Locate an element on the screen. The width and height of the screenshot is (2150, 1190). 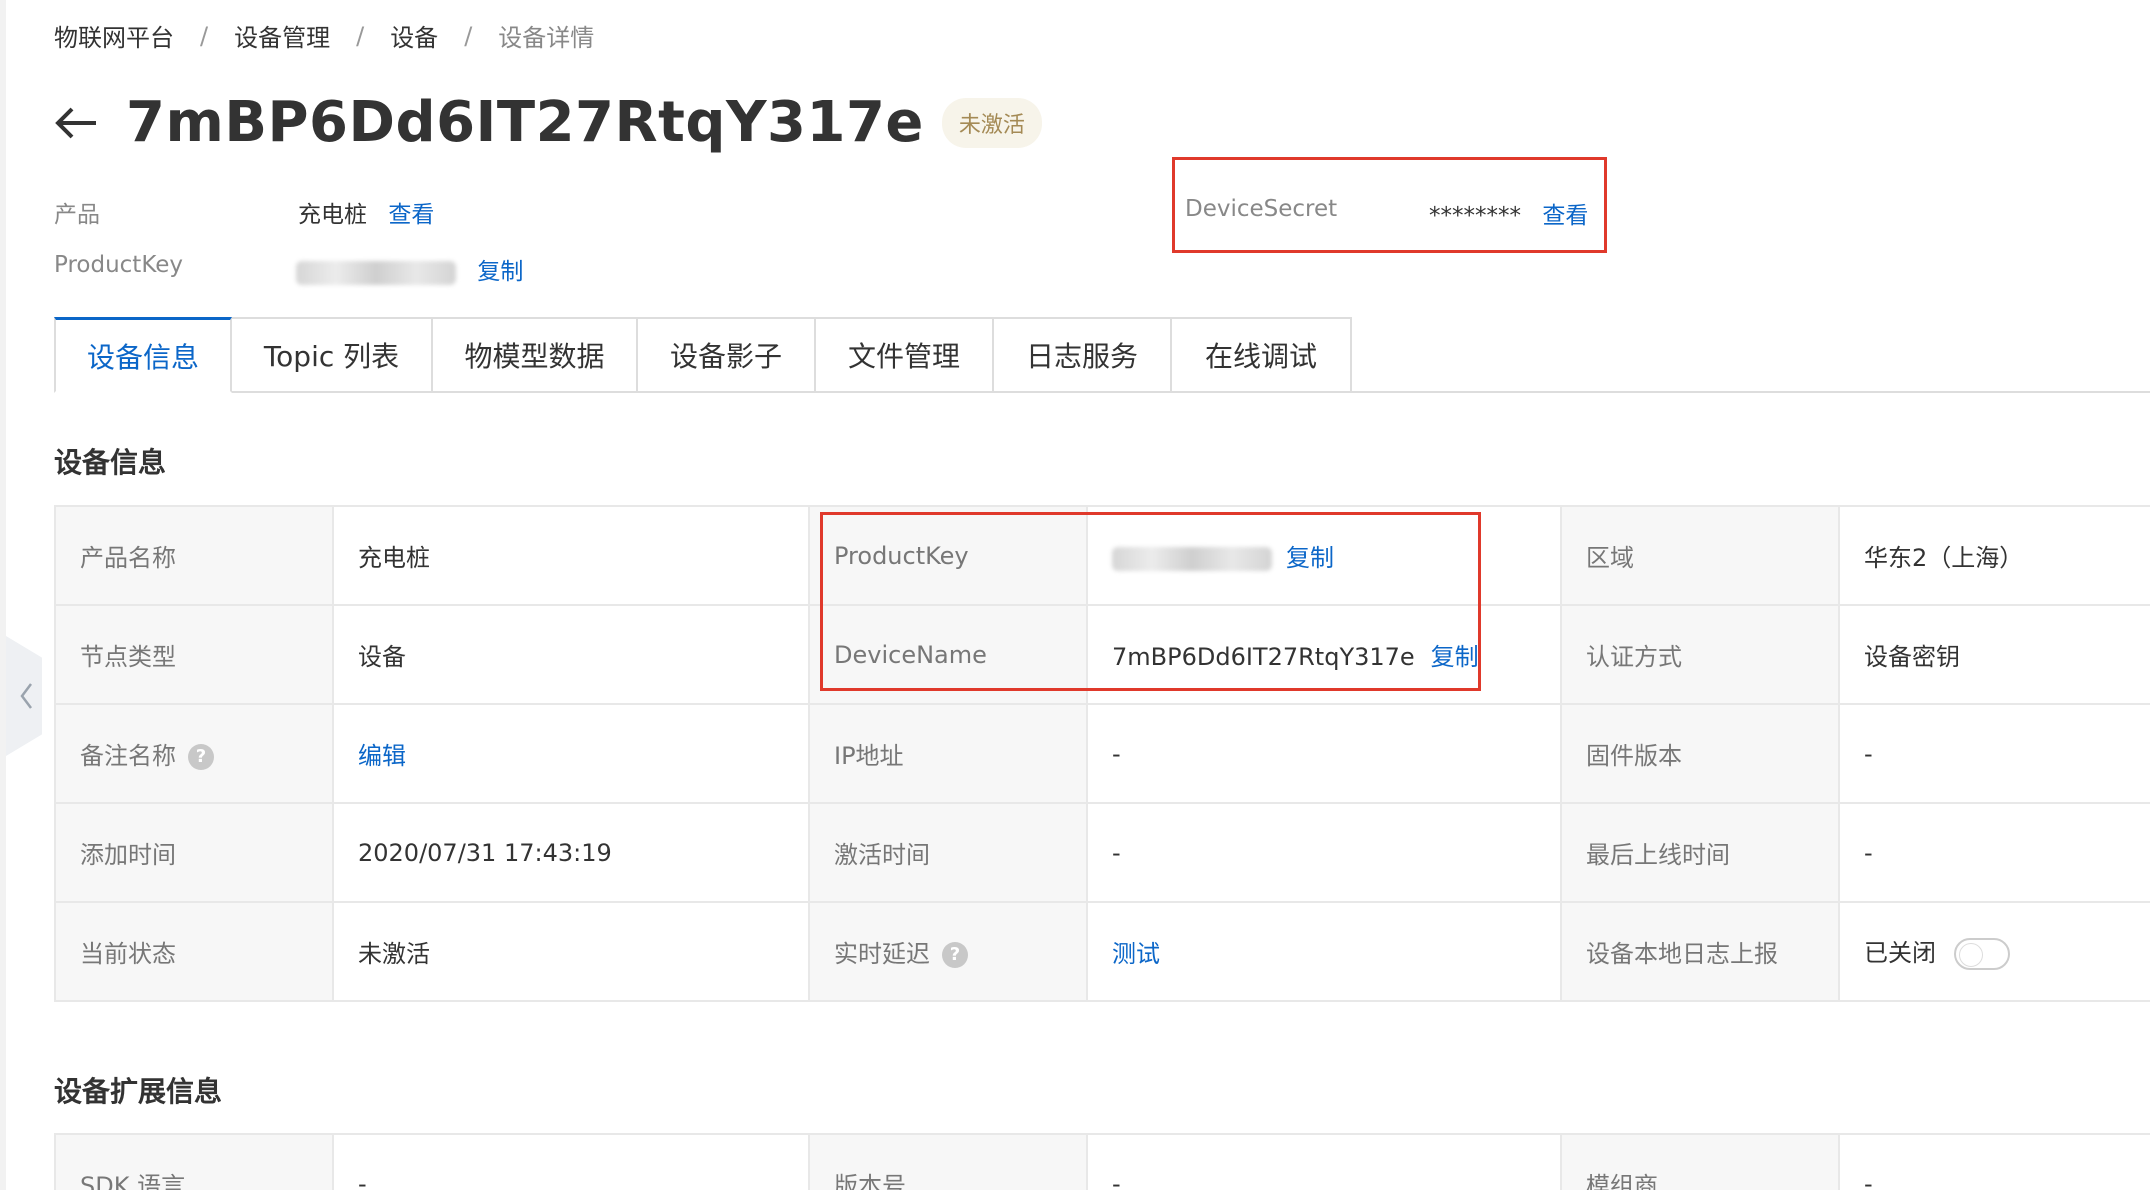
devicesecret-label: DeviceSecret is located at coordinates (1261, 209).